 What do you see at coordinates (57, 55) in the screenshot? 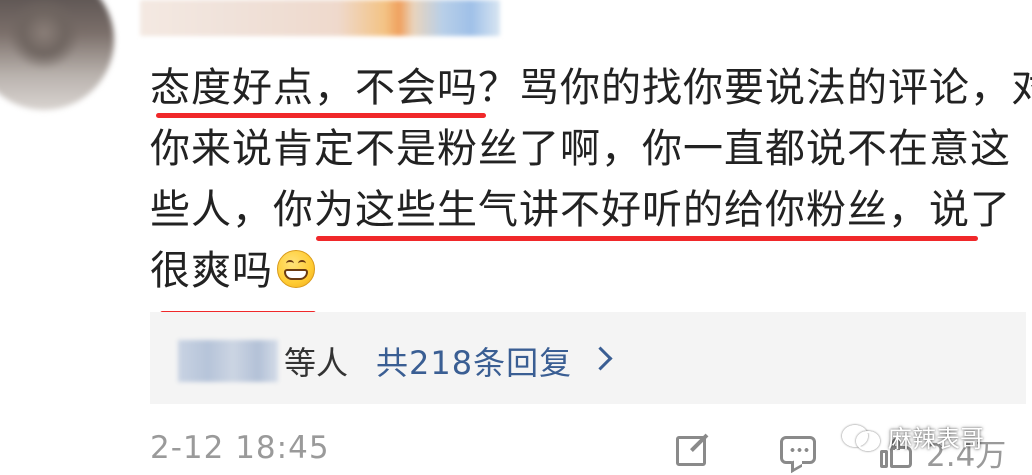
I see `avatar` at bounding box center [57, 55].